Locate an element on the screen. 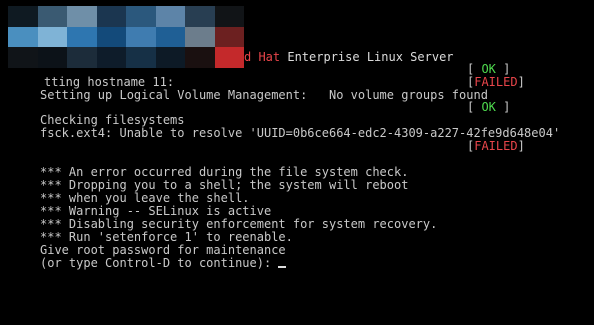  failed-label-2: FAILED is located at coordinates (496, 146).